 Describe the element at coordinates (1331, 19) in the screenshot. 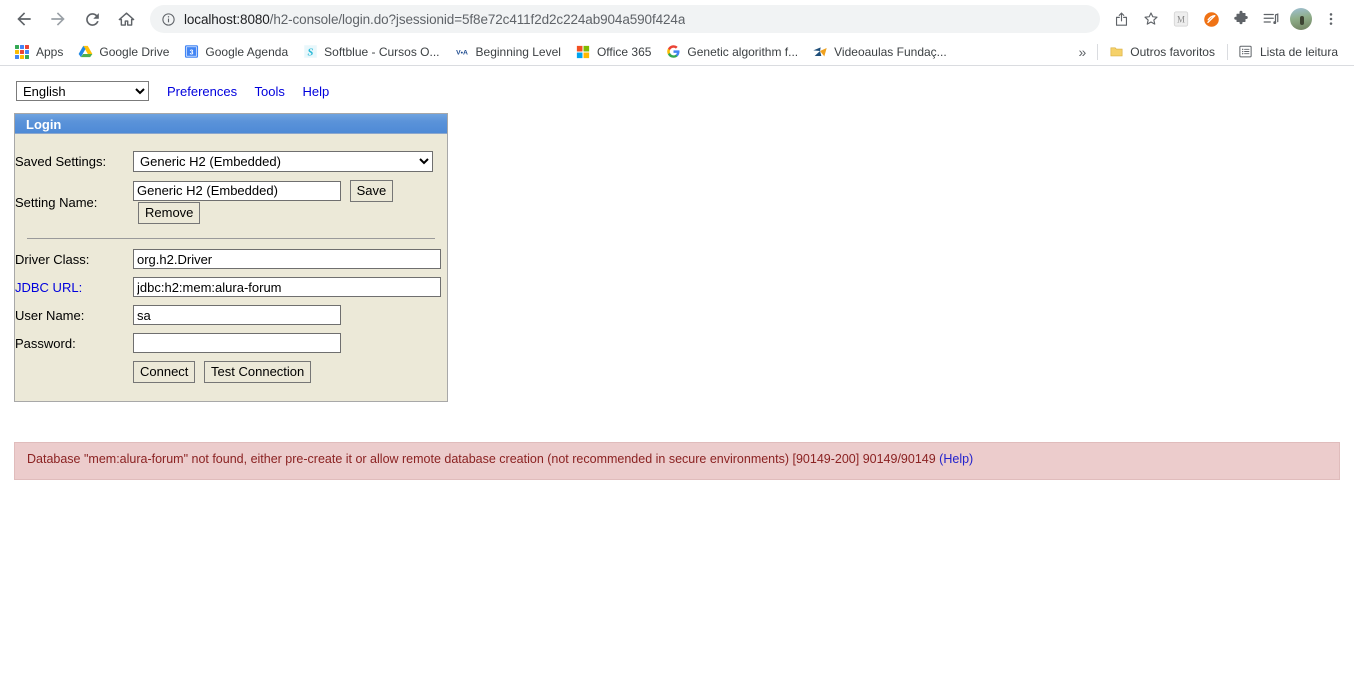

I see `chrome-menu-icon` at that location.